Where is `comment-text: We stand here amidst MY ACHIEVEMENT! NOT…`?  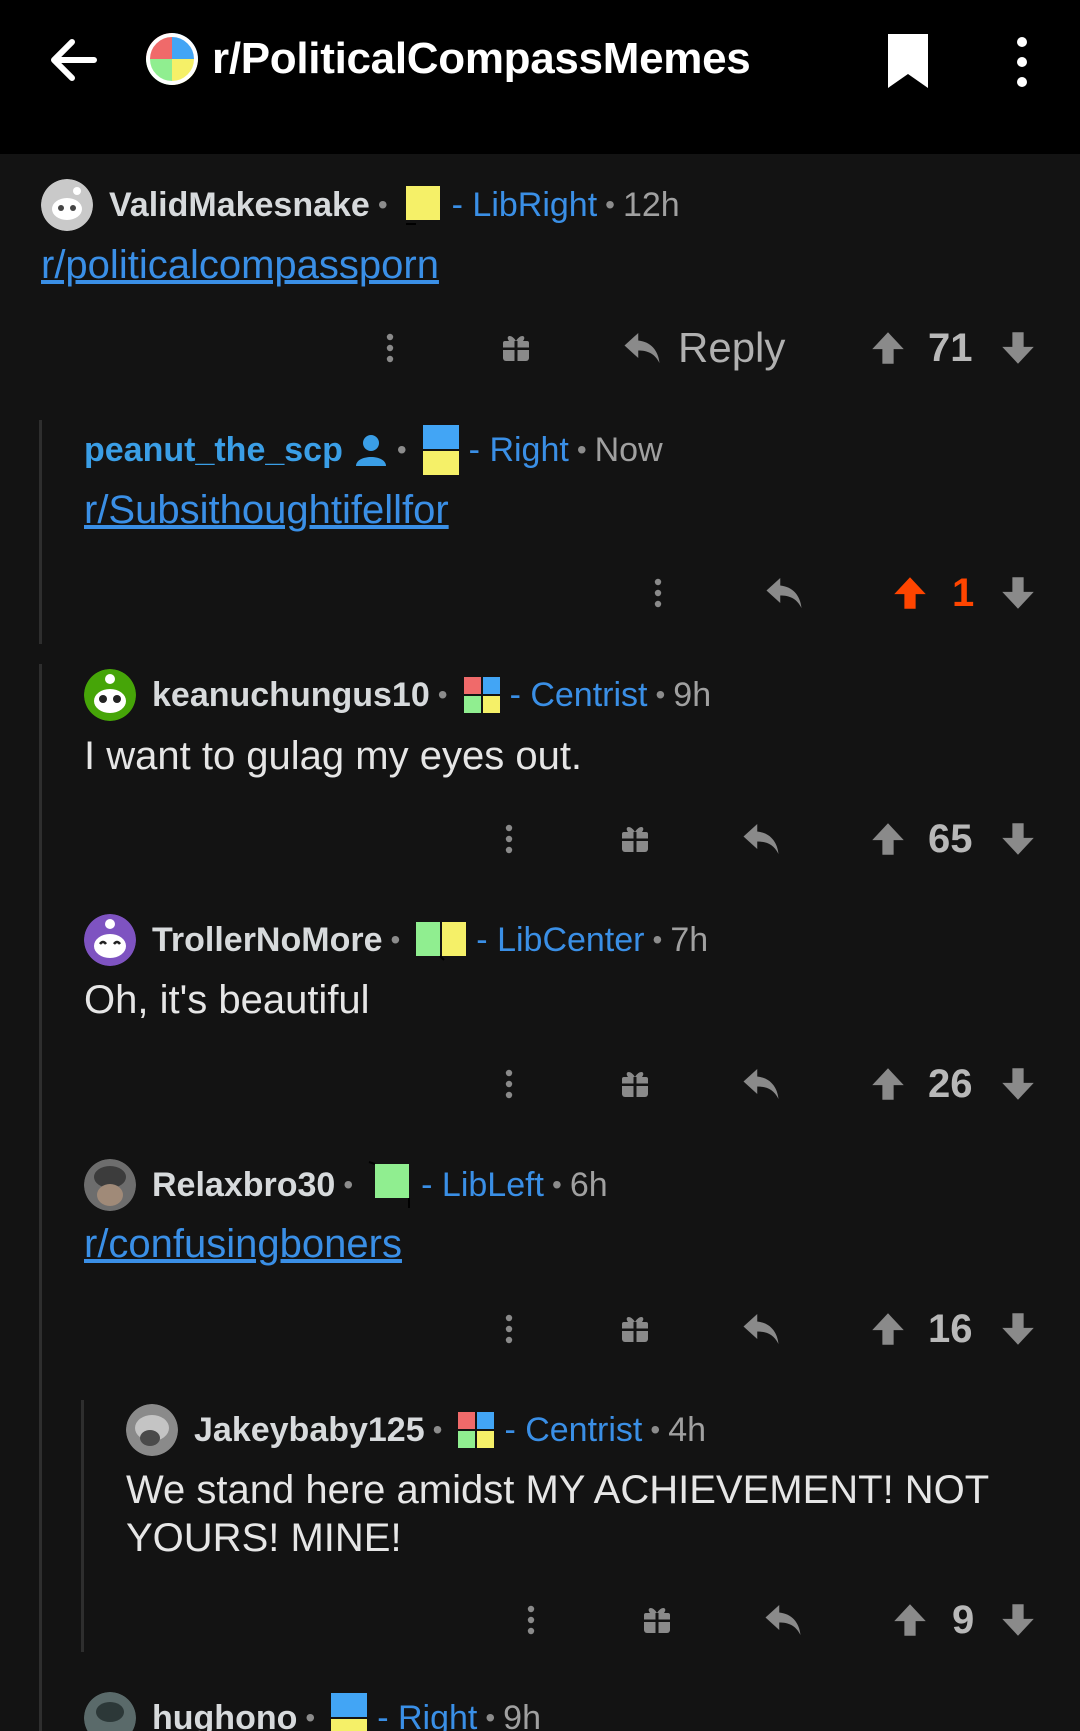 comment-text: We stand here amidst MY ACHIEVEMENT! NOT… is located at coordinates (557, 1514).